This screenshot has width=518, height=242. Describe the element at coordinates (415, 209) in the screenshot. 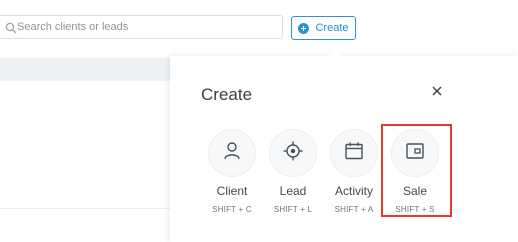

I see `sale-shortcut: SHIFT + S` at that location.